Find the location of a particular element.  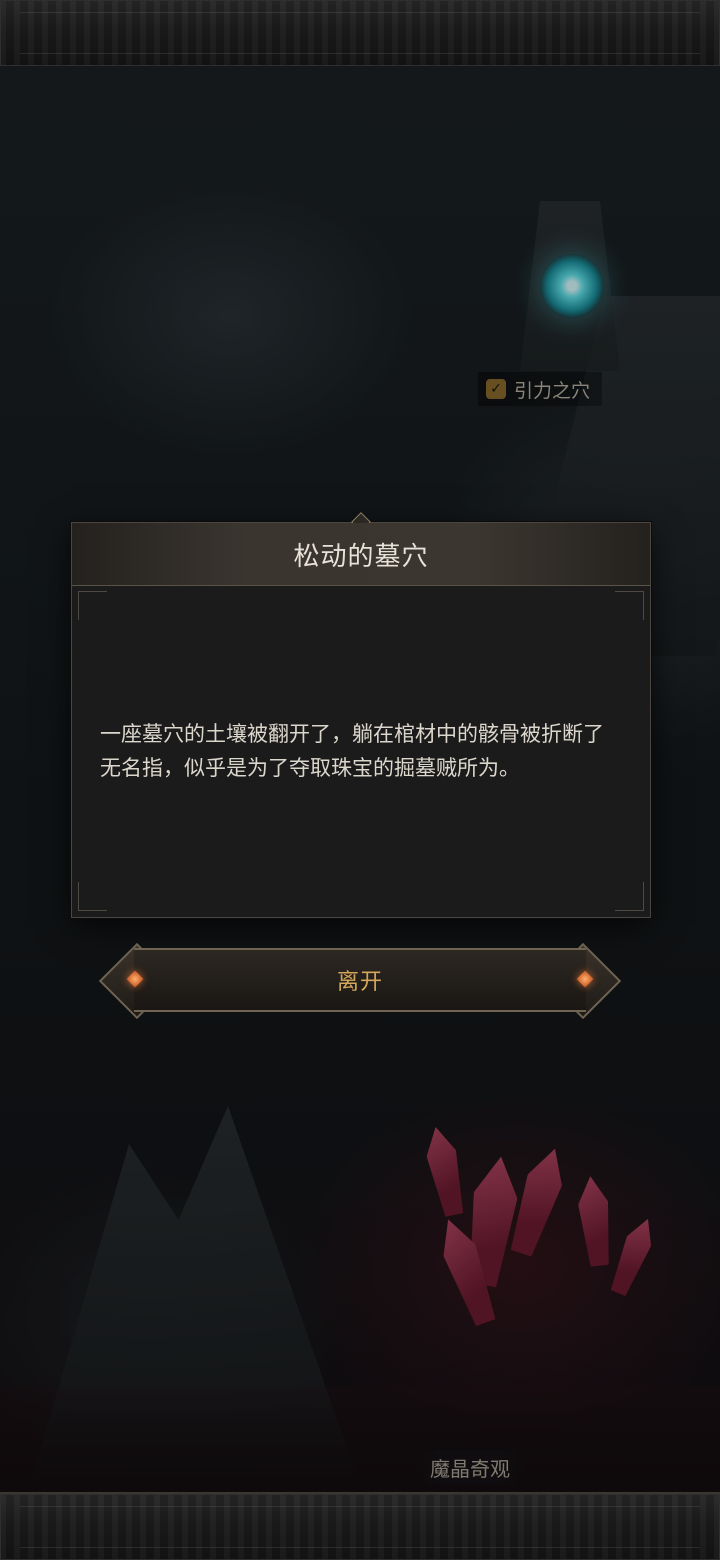

bottom-ornamental-frame is located at coordinates (360, 1526).